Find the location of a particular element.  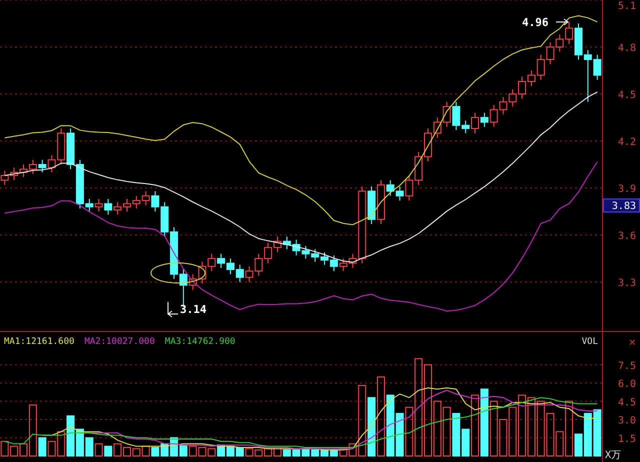

price-axis-label: 3.3 is located at coordinates (627, 283).